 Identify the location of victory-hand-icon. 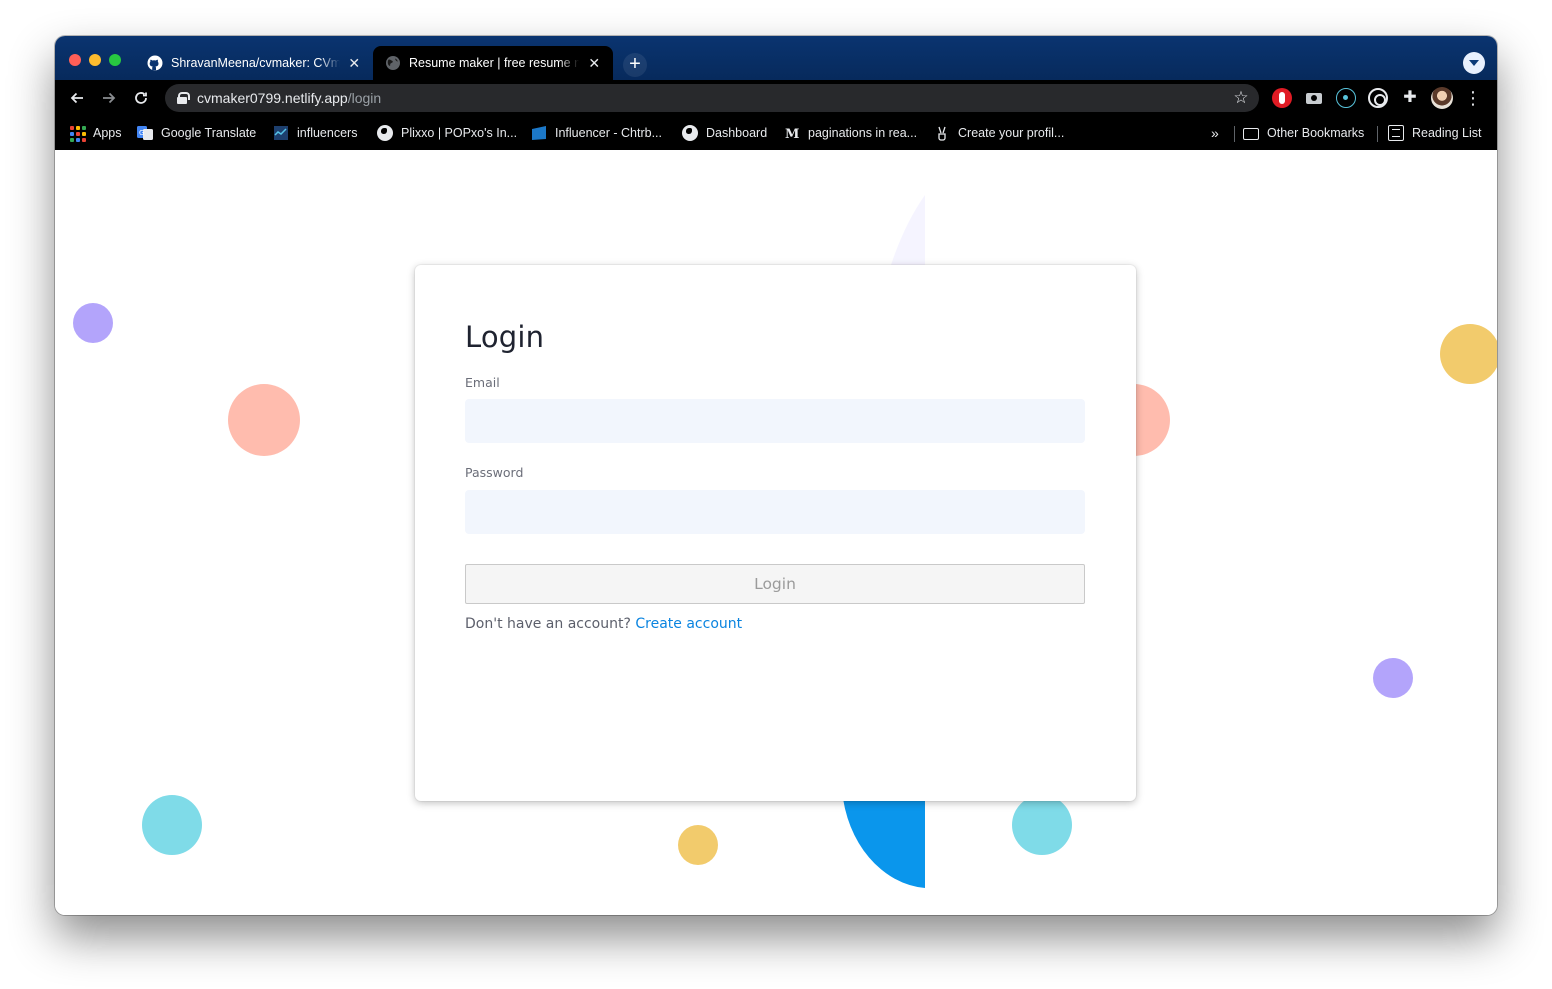
(942, 133).